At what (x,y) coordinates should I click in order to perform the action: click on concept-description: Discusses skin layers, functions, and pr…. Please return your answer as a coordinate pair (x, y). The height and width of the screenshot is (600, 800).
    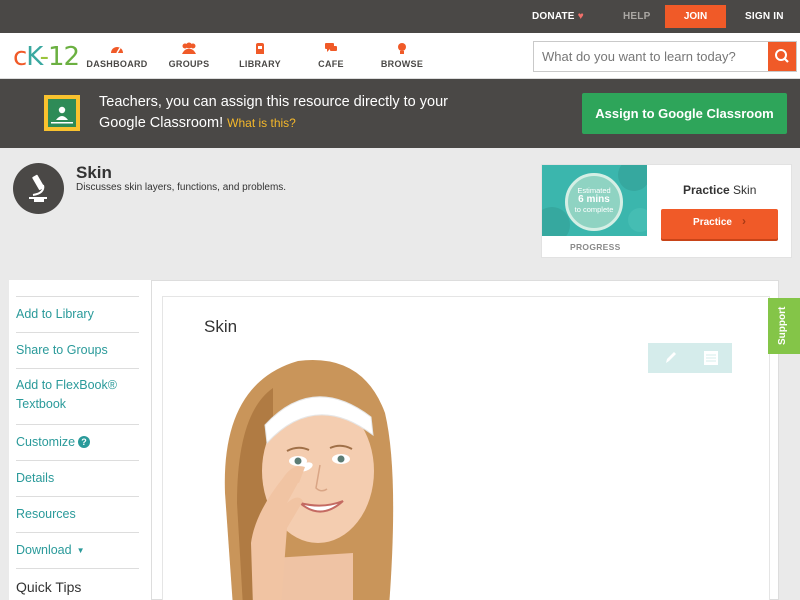
    Looking at the image, I should click on (181, 187).